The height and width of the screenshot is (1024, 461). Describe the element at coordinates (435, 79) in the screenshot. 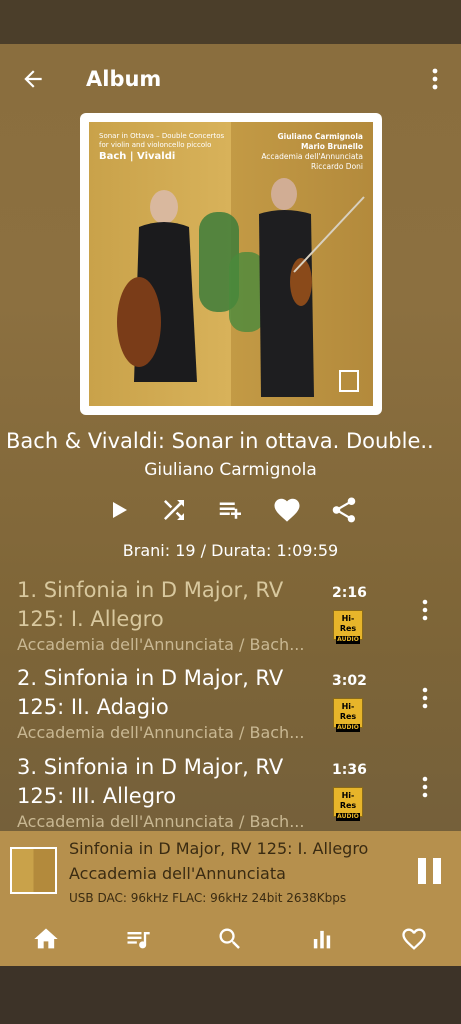

I see `more-options-icon` at that location.